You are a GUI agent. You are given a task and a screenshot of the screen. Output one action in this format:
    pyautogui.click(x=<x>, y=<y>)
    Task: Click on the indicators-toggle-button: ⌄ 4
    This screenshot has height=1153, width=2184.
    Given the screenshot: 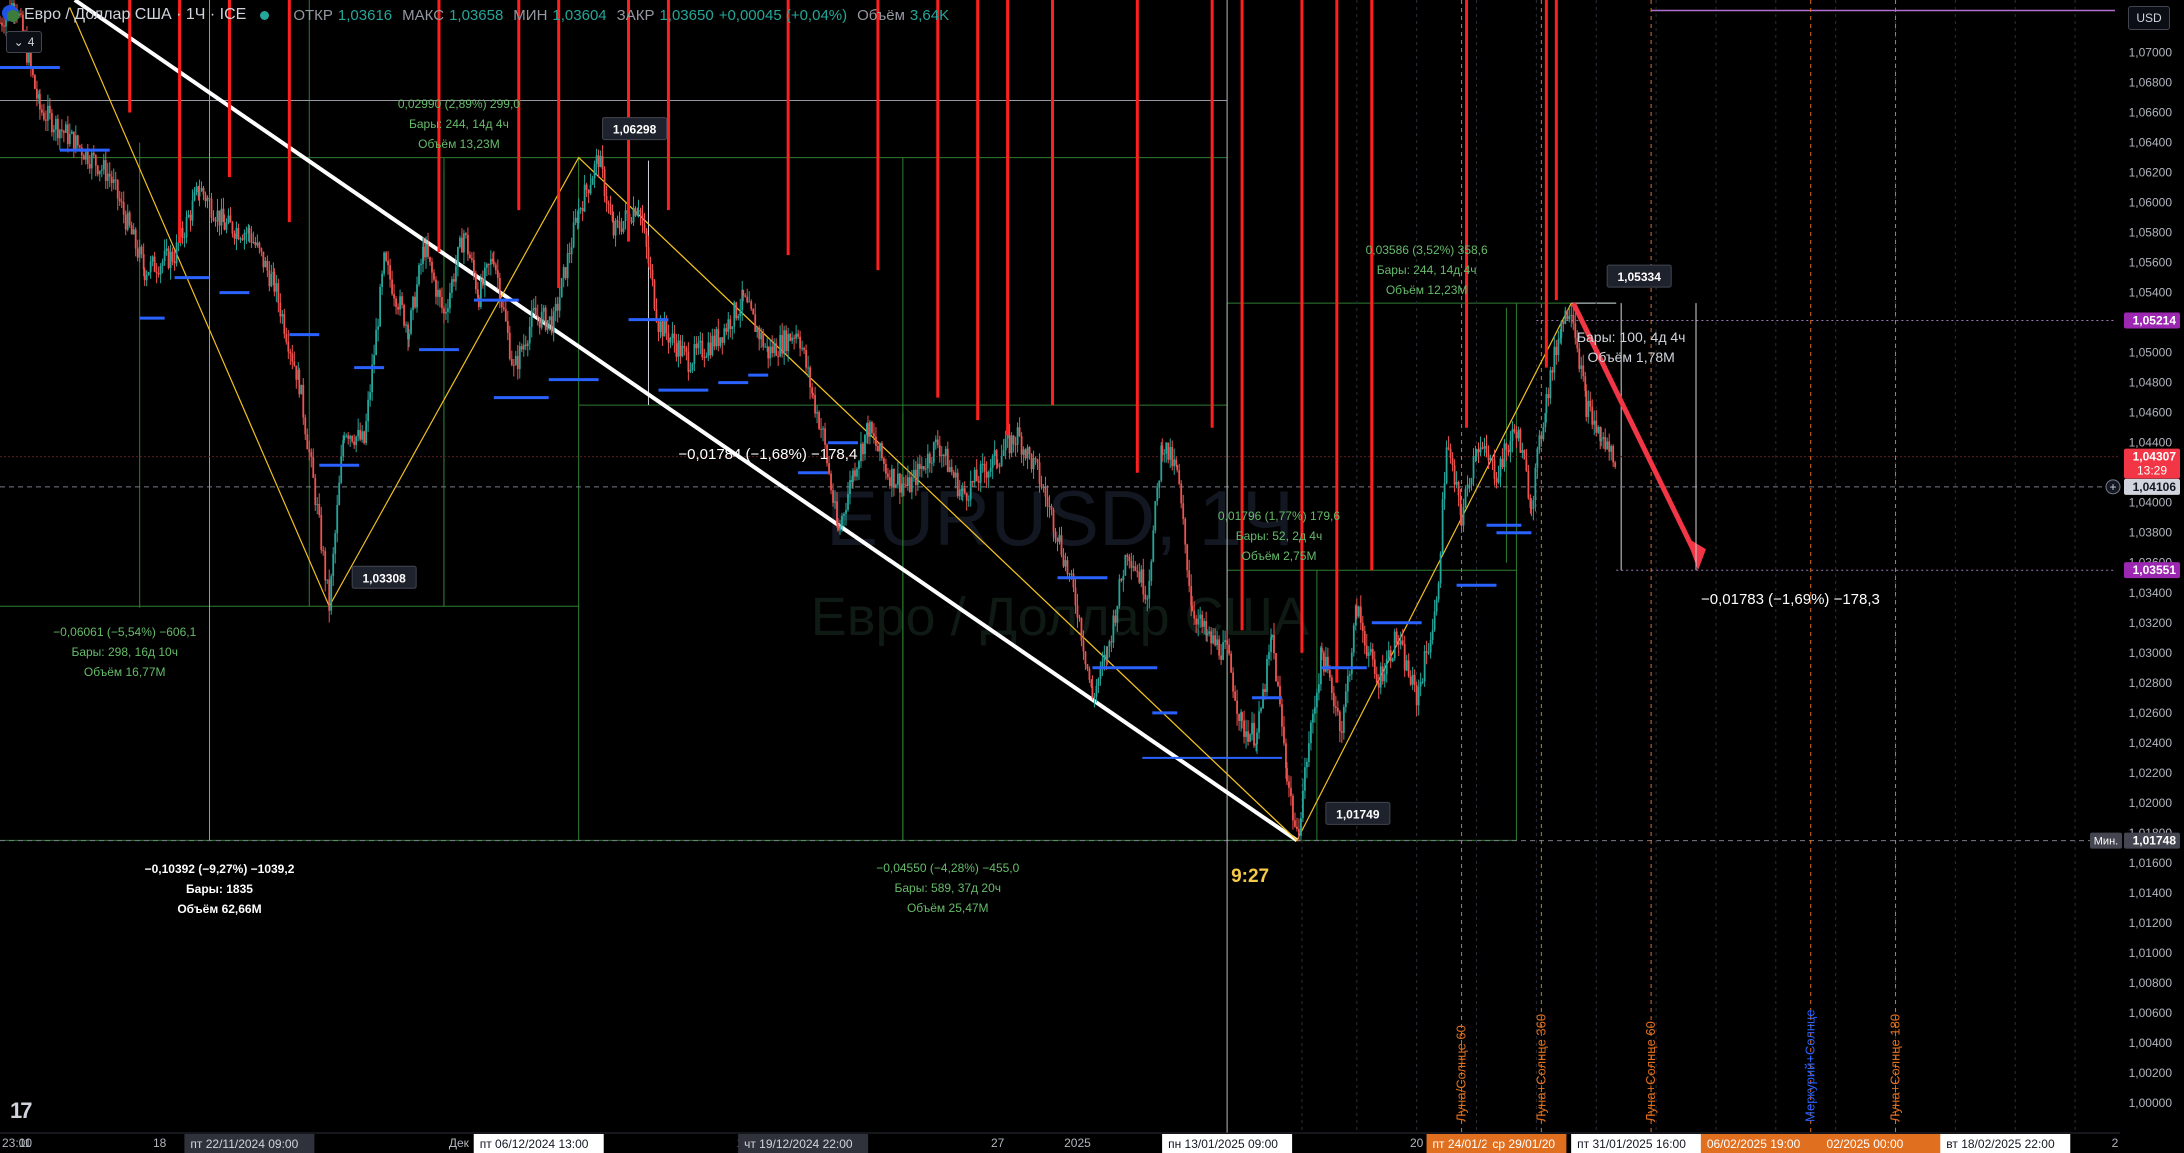 What is the action you would take?
    pyautogui.click(x=24, y=42)
    